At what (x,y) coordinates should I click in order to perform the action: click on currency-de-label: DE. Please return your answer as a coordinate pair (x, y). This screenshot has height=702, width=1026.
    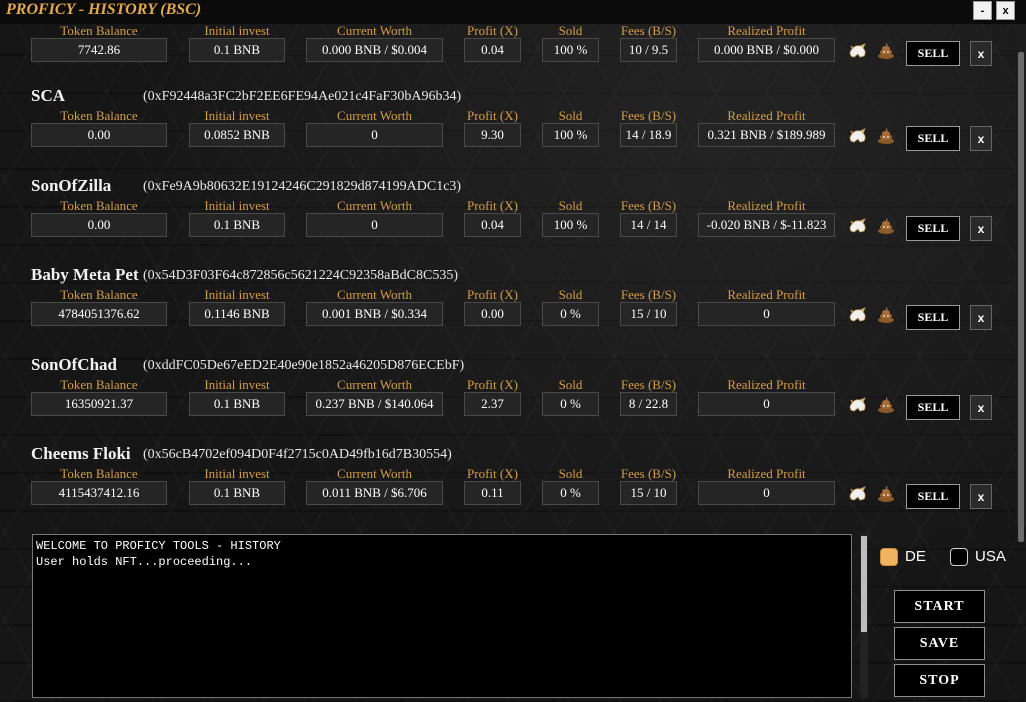
    Looking at the image, I should click on (915, 556).